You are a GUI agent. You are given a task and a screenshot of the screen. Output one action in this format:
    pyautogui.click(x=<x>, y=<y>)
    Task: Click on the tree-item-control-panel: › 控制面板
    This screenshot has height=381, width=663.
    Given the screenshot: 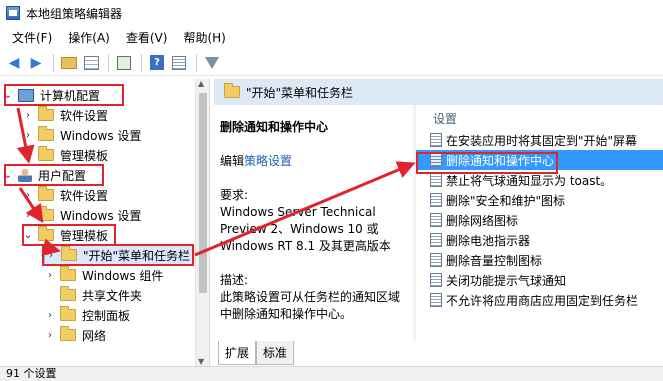 What is the action you would take?
    pyautogui.click(x=87, y=315)
    